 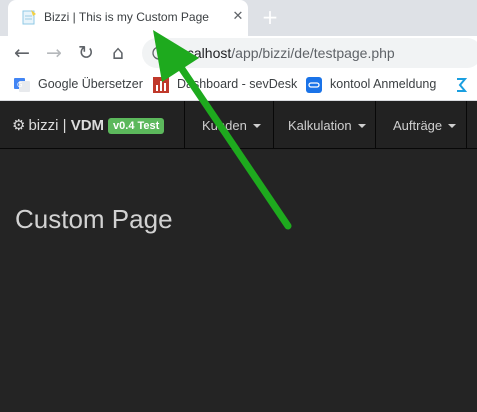 I want to click on brand-product: VDM, so click(x=87, y=125).